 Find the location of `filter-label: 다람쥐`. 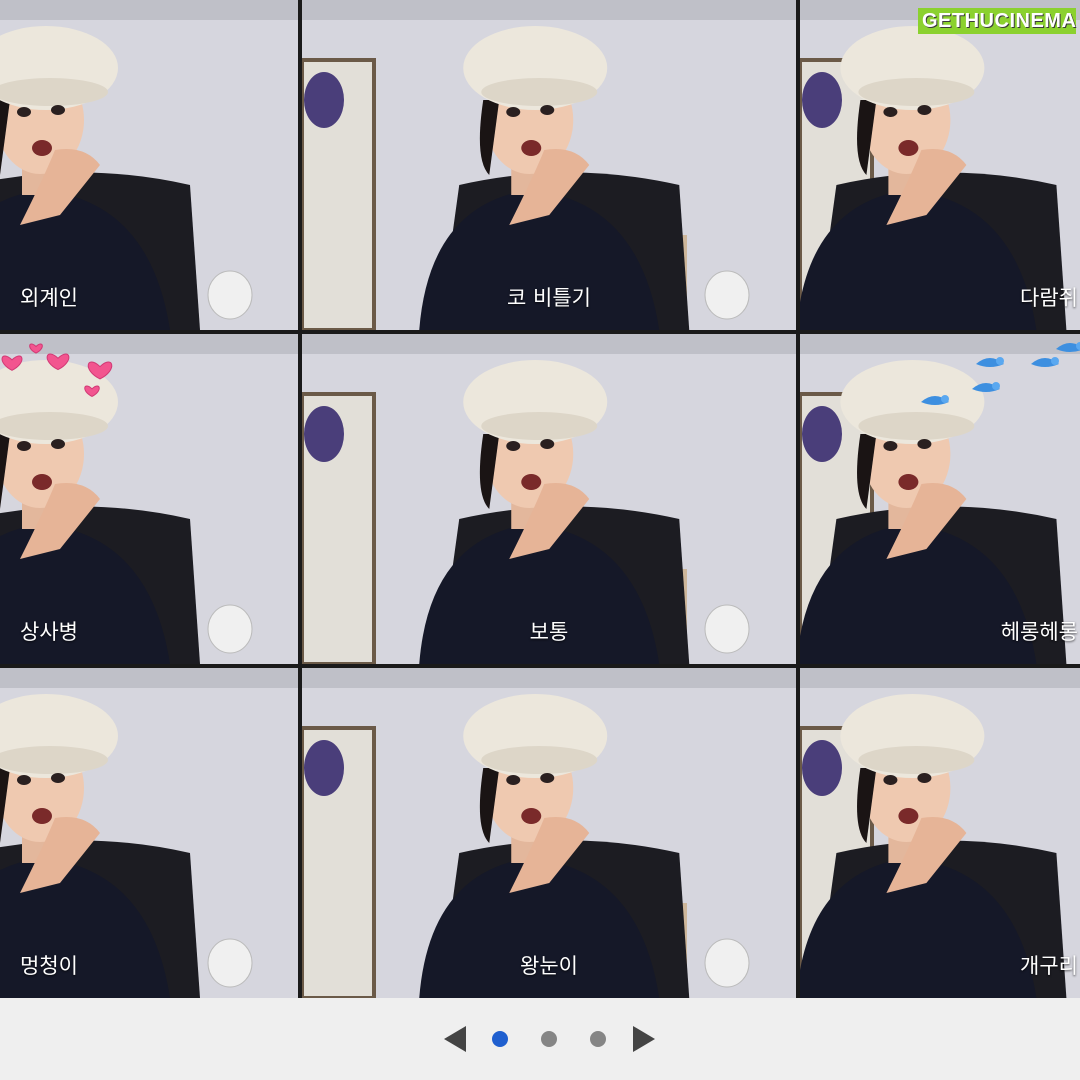

filter-label: 다람쥐 is located at coordinates (1049, 298).